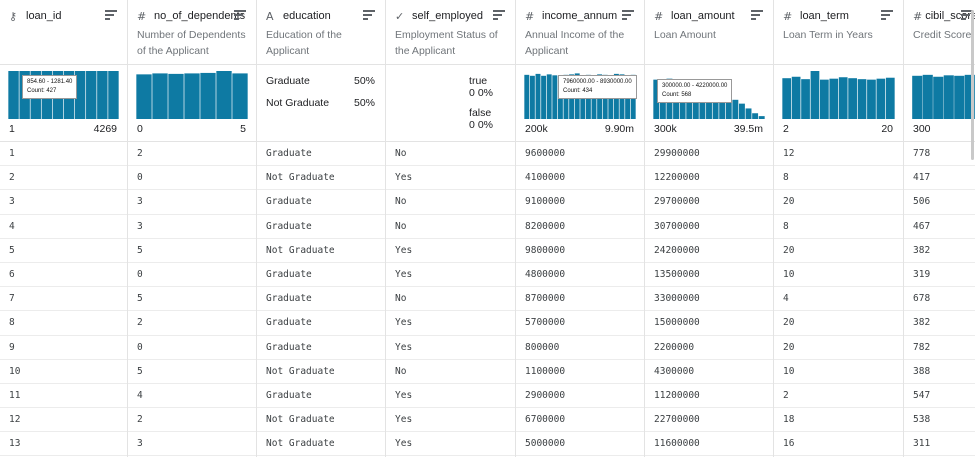  What do you see at coordinates (838, 178) in the screenshot?
I see `table-cell: 8` at bounding box center [838, 178].